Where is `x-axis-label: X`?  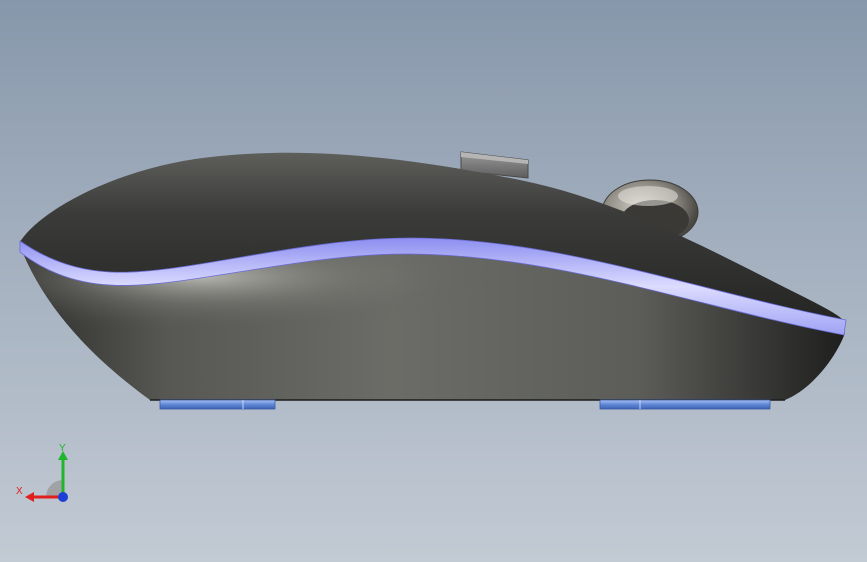 x-axis-label: X is located at coordinates (19, 491).